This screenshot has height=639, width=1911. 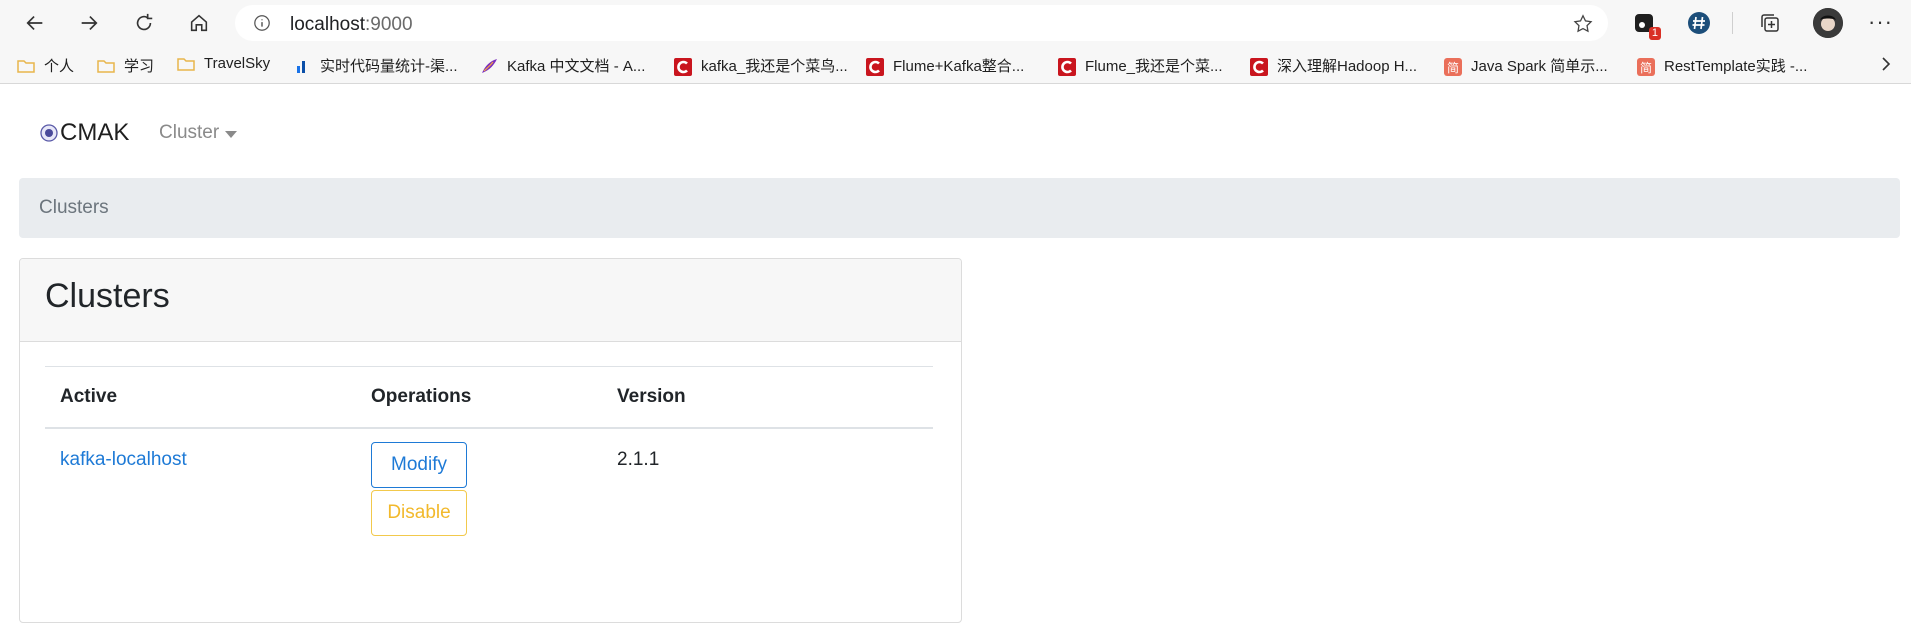 I want to click on hashtag-extension-button, so click(x=1699, y=23).